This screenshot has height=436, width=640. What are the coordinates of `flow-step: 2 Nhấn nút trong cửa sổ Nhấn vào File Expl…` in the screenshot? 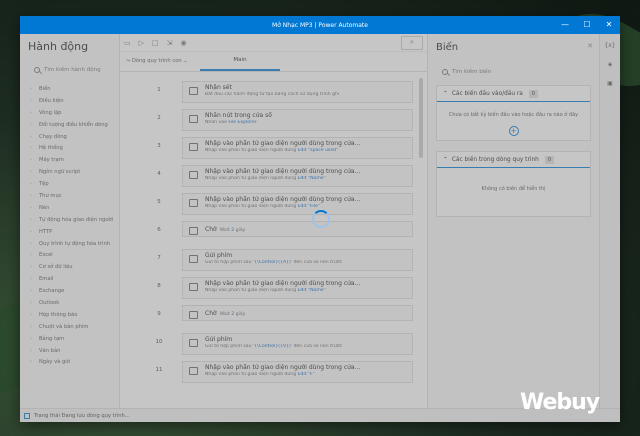 It's located at (266, 119).